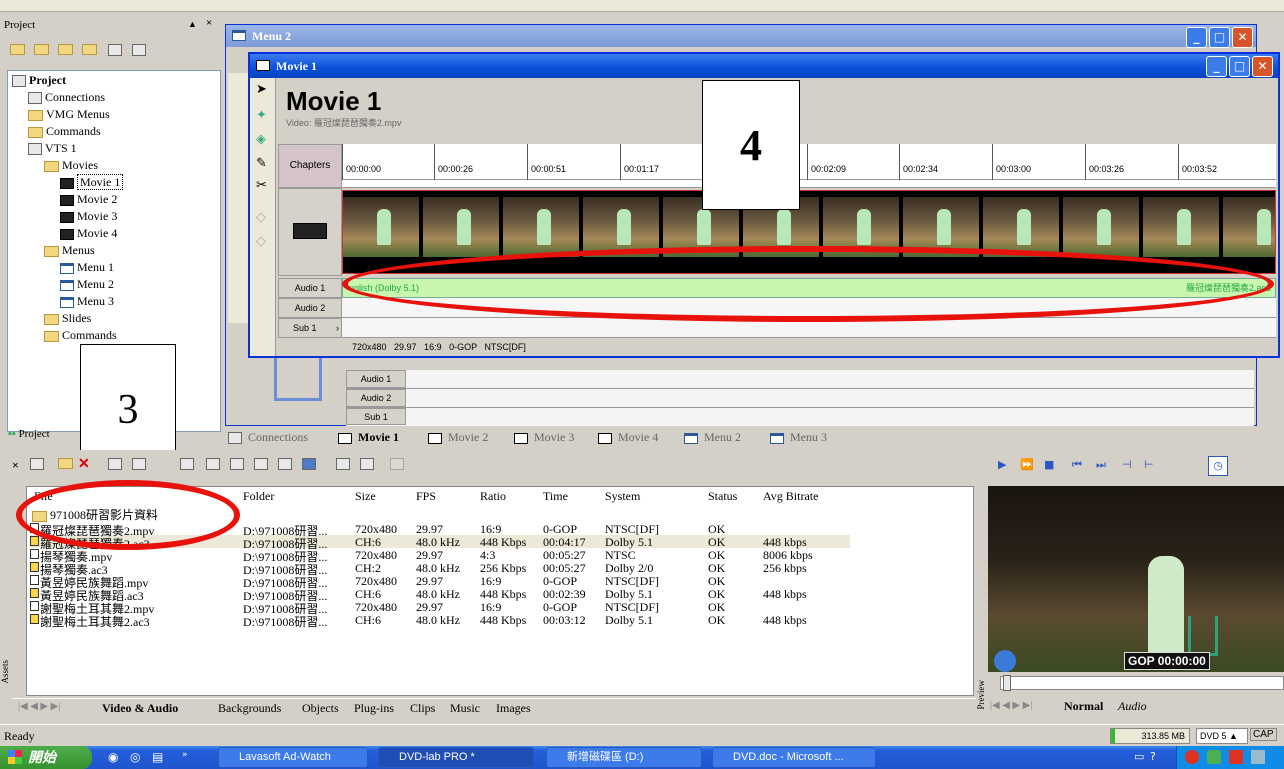  Describe the element at coordinates (88, 216) in the screenshot. I see `tree-item: Movie 3` at that location.